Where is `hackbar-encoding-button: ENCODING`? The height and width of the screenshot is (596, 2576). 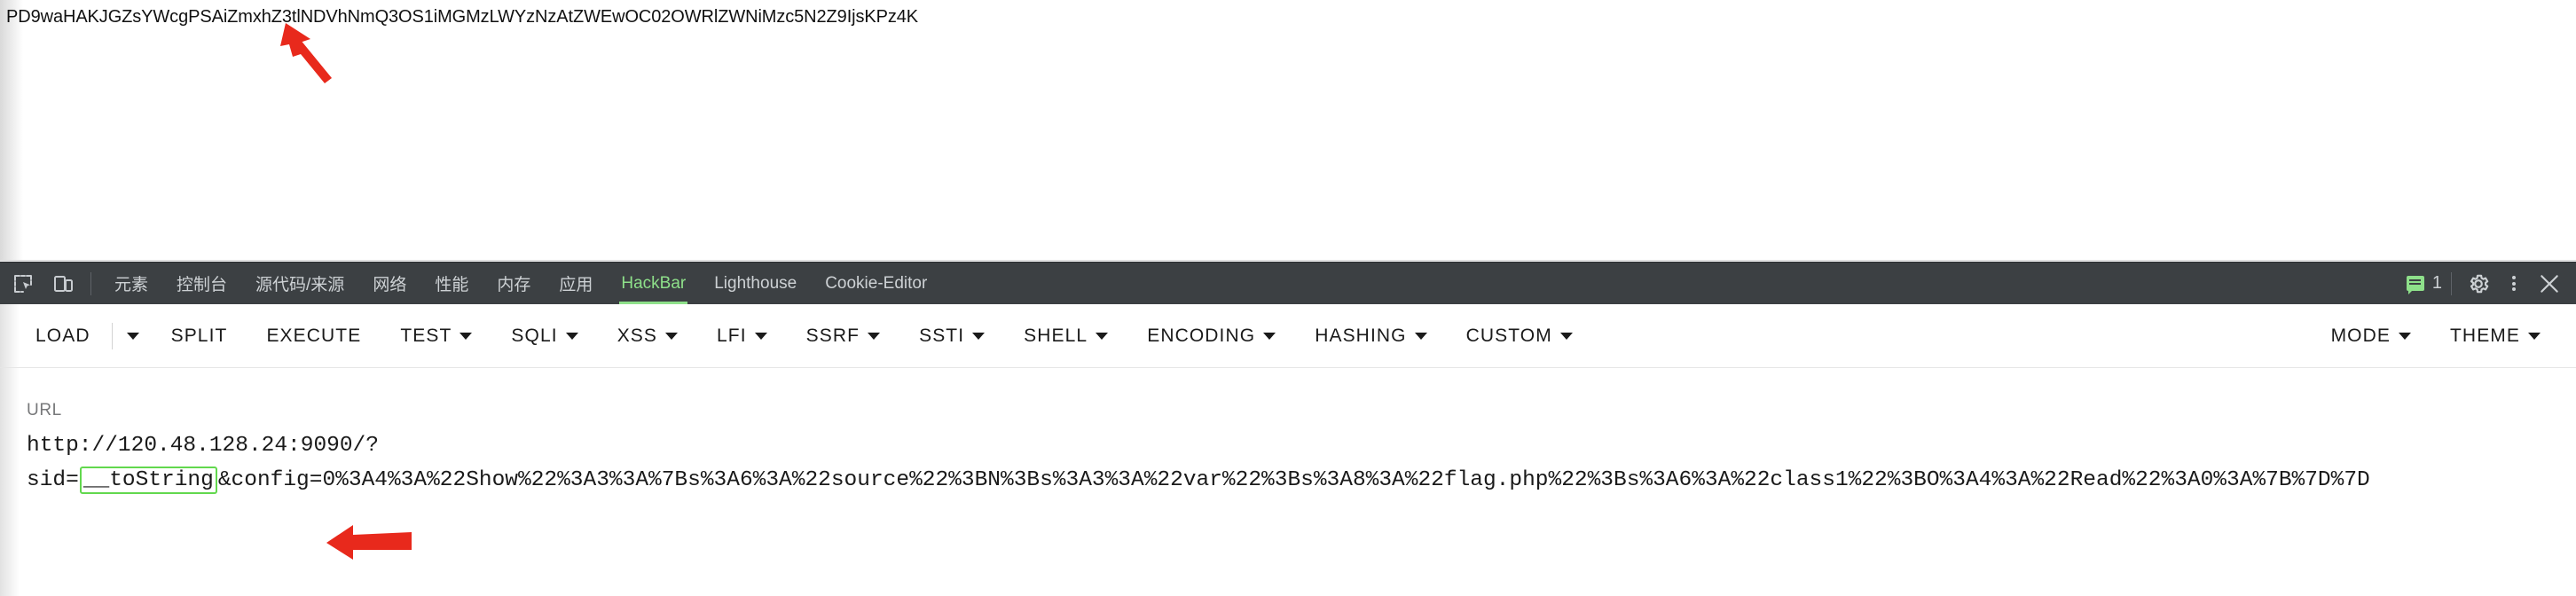
hackbar-encoding-button: ENCODING is located at coordinates (1211, 336).